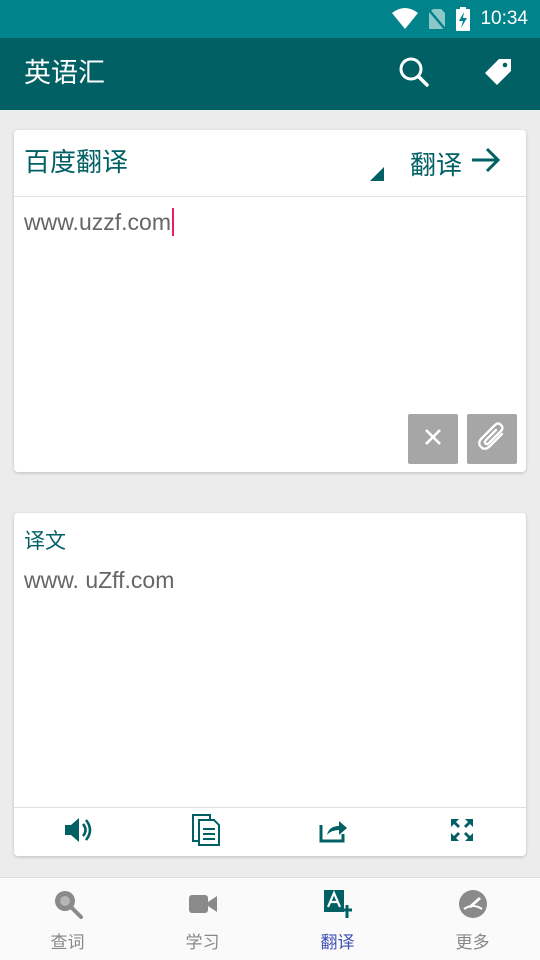  I want to click on copy-icon, so click(206, 832).